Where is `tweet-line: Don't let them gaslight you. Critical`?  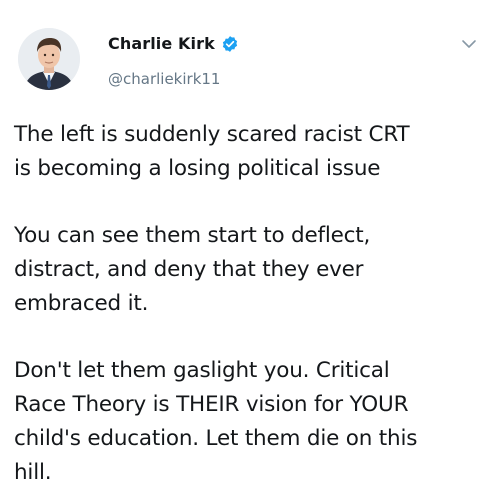 tweet-line: Don't let them gaslight you. Critical is located at coordinates (202, 370).